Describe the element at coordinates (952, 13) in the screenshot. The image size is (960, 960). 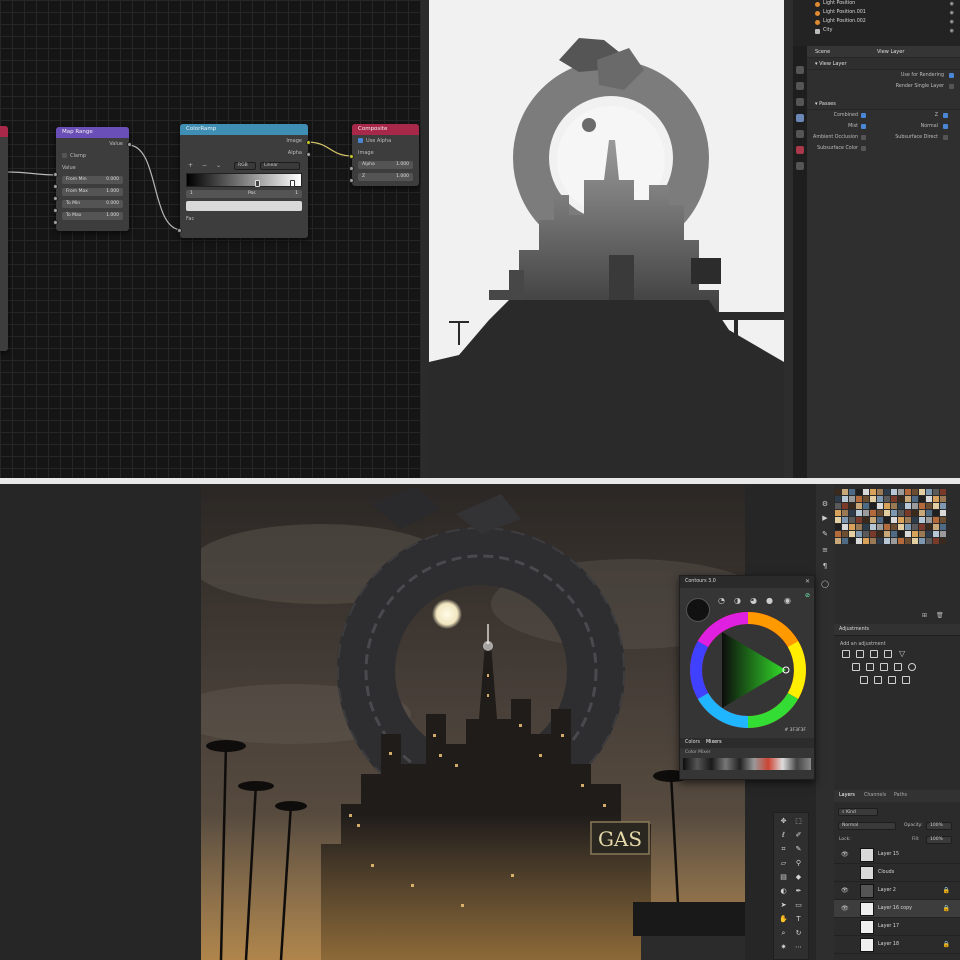
I see `eye-icon: ◉` at that location.